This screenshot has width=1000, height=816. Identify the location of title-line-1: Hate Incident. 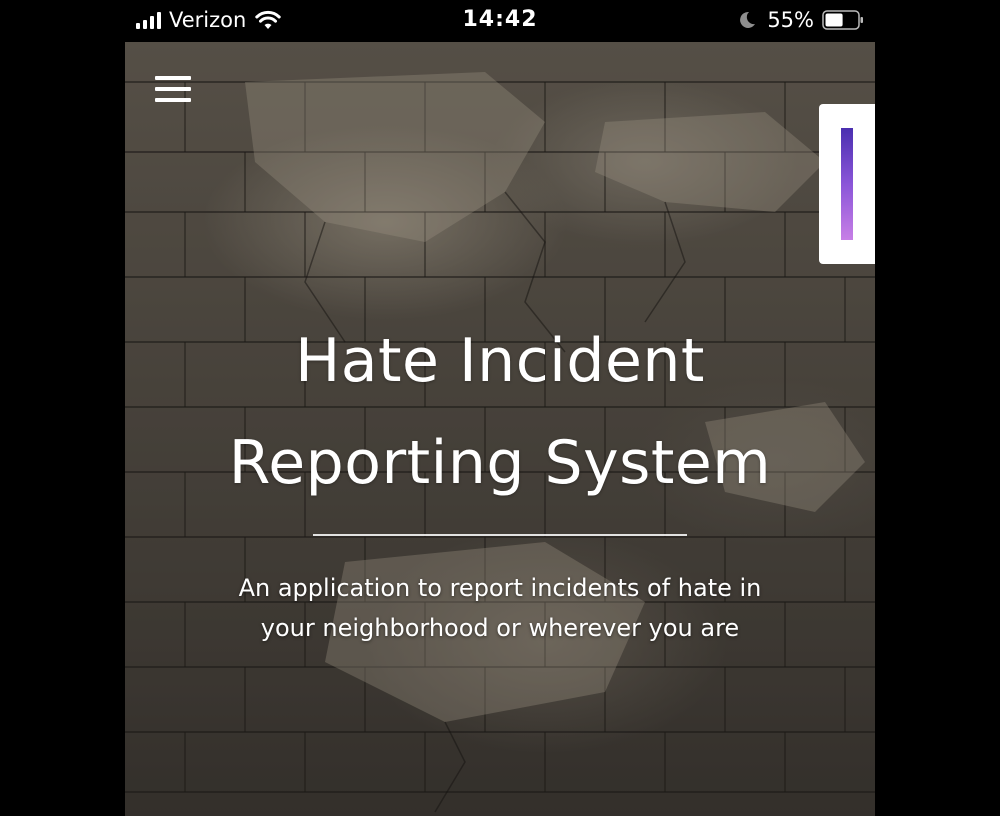
(500, 361).